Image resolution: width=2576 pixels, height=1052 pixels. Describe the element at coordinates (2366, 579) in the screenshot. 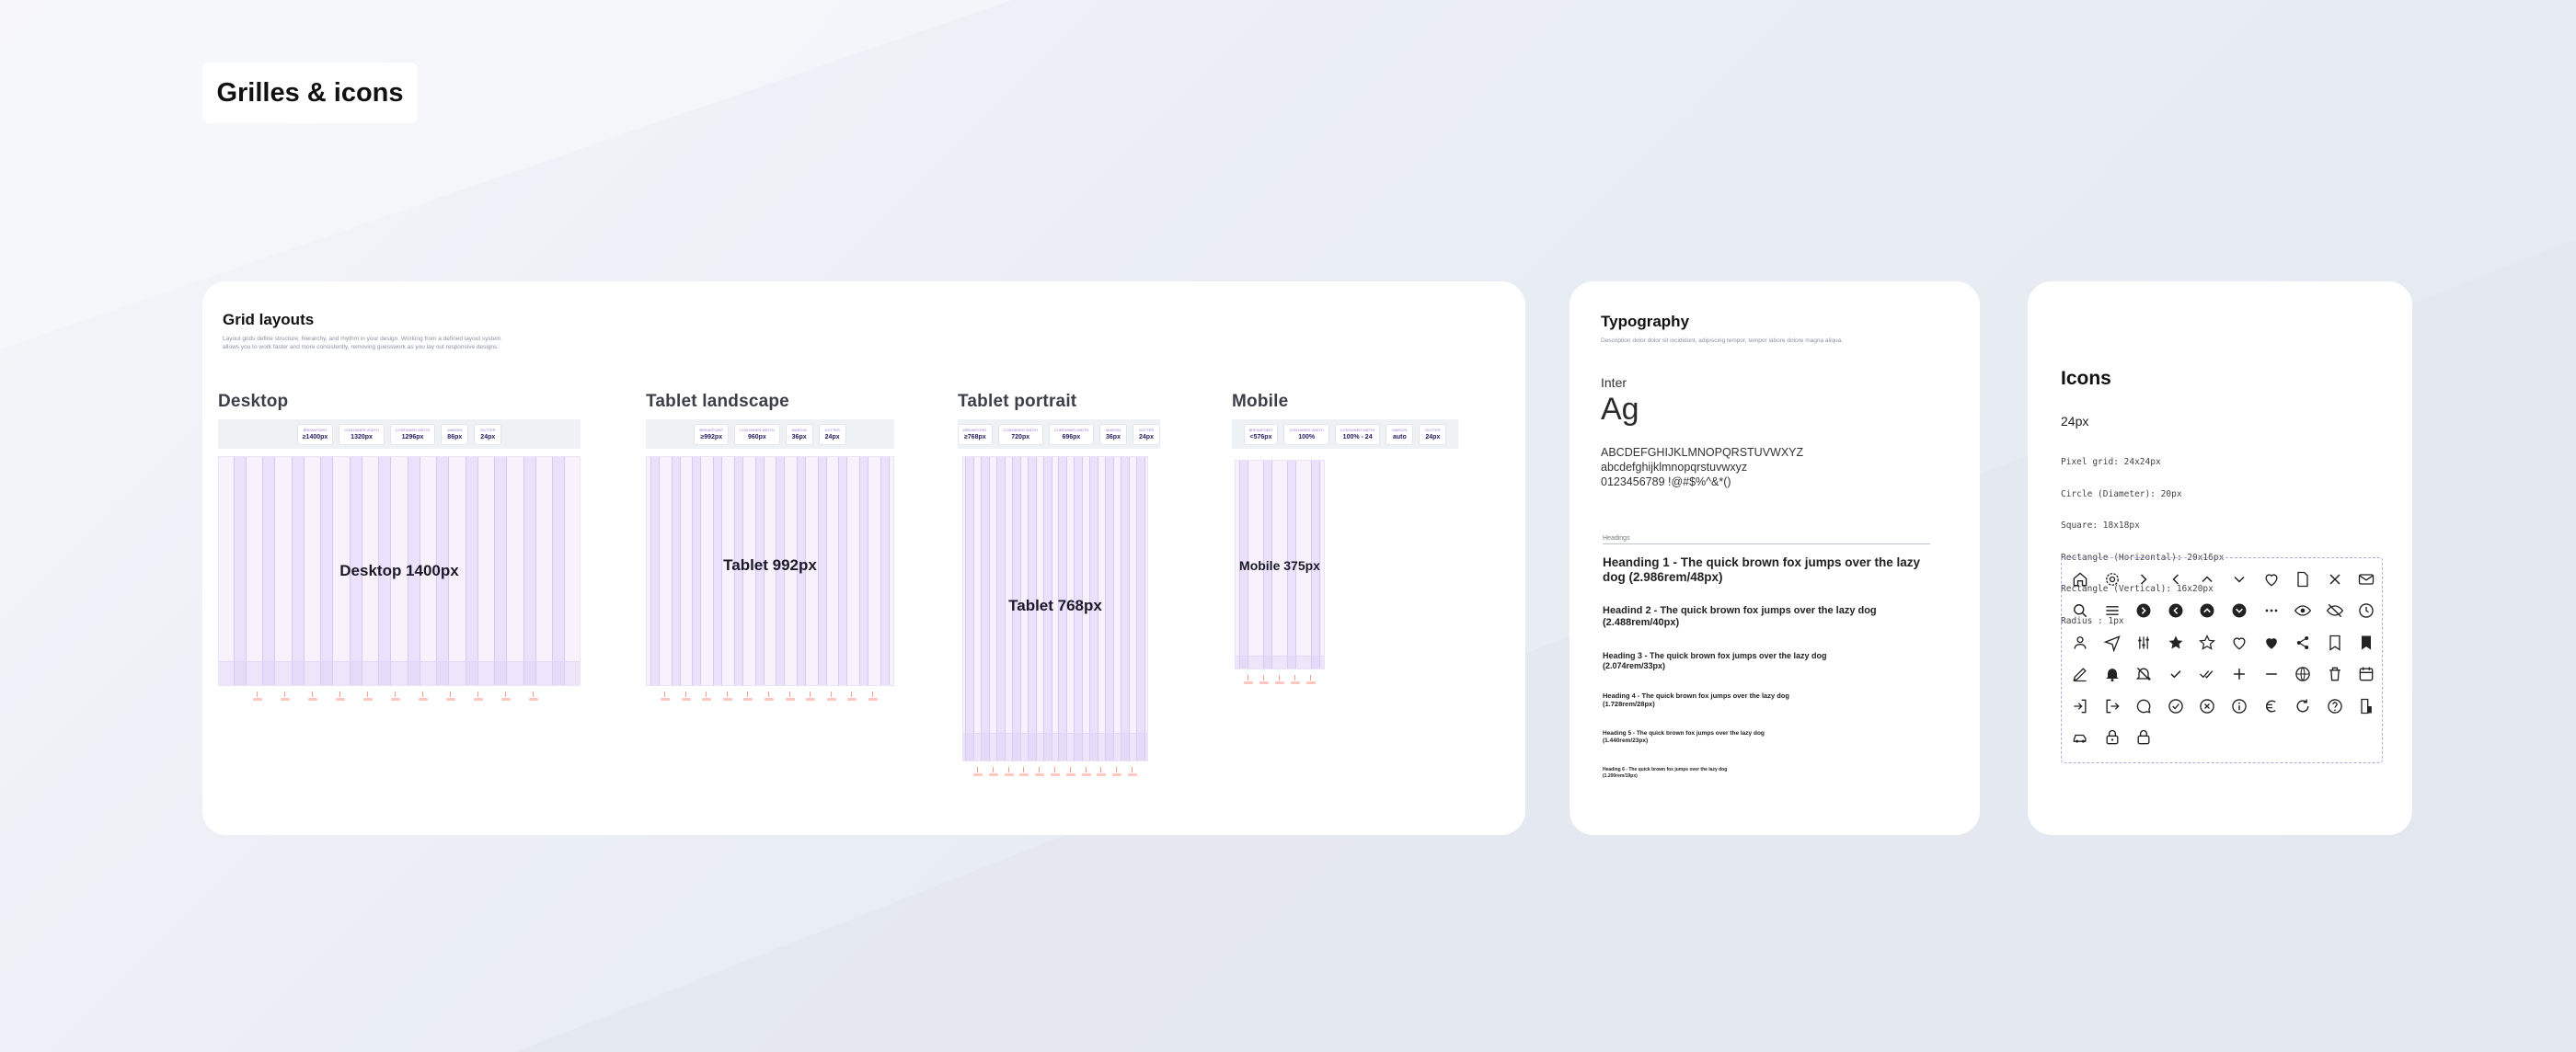

I see `mail-icon` at that location.